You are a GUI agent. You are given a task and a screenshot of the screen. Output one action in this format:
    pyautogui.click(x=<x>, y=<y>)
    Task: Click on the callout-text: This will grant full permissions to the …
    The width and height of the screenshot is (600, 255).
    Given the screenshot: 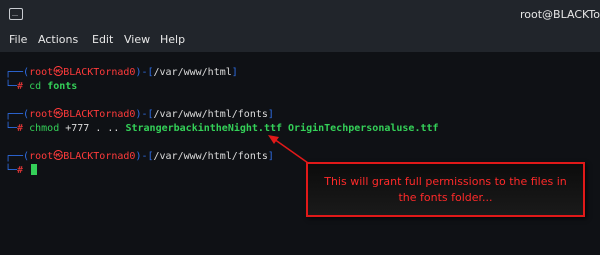 What is the action you would take?
    pyautogui.click(x=445, y=189)
    